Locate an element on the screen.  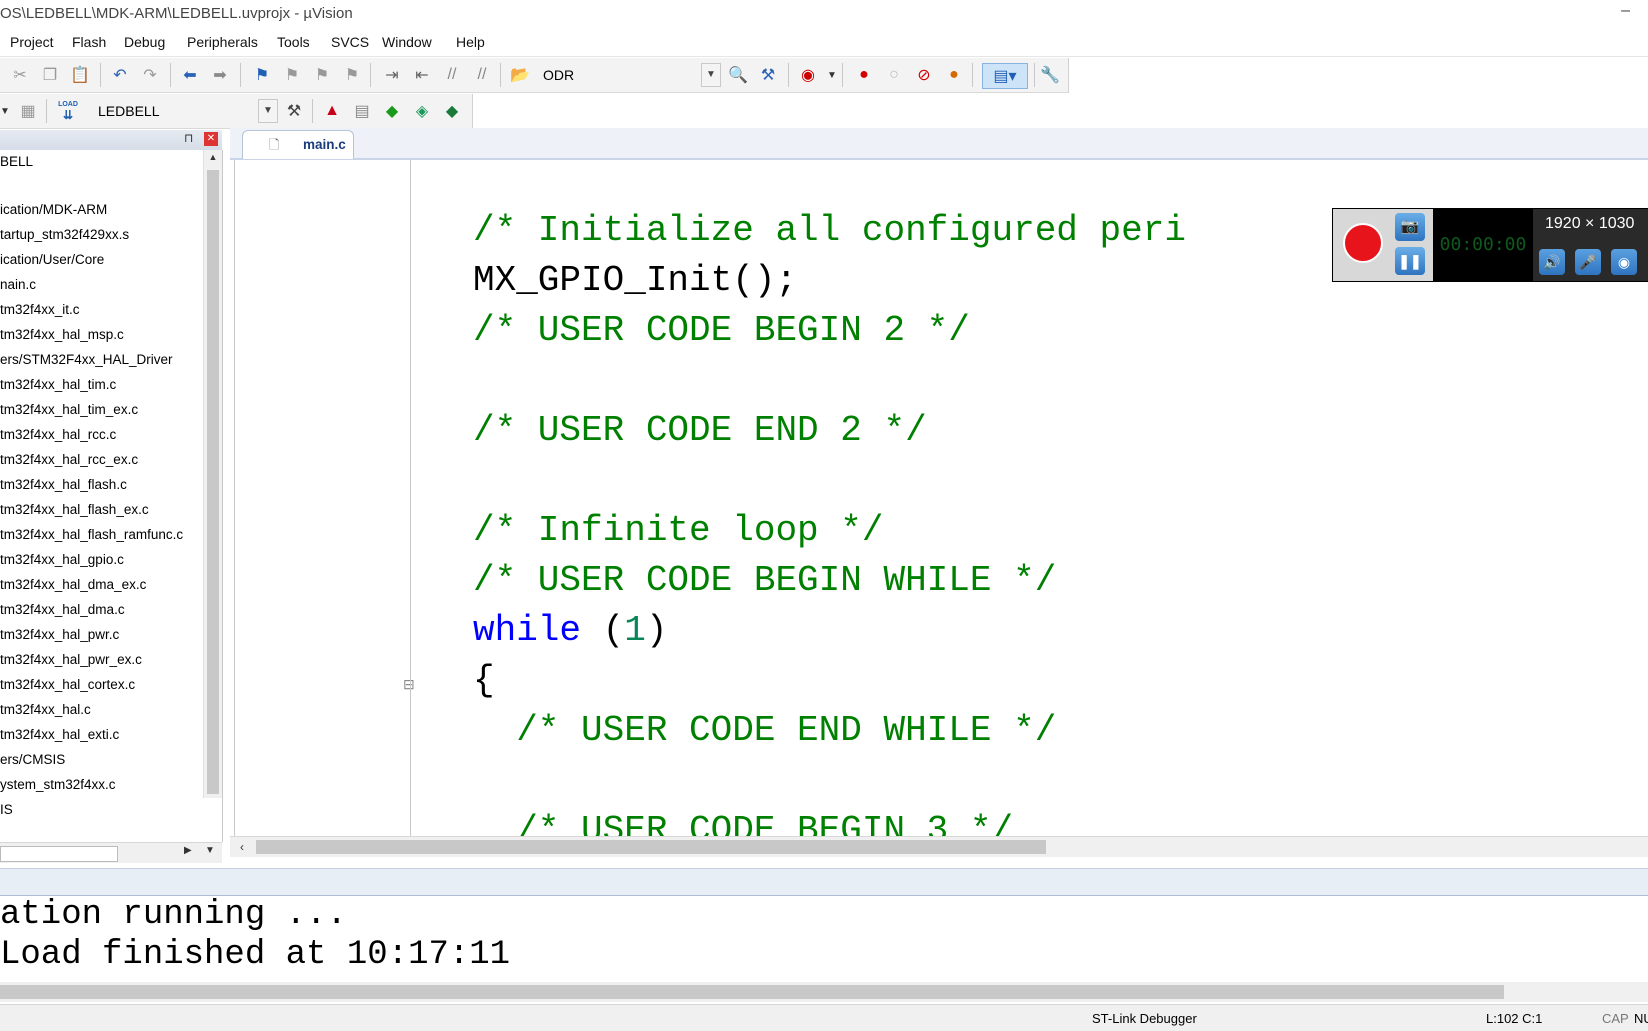
indent-icon: ⇥ is located at coordinates (392, 75).